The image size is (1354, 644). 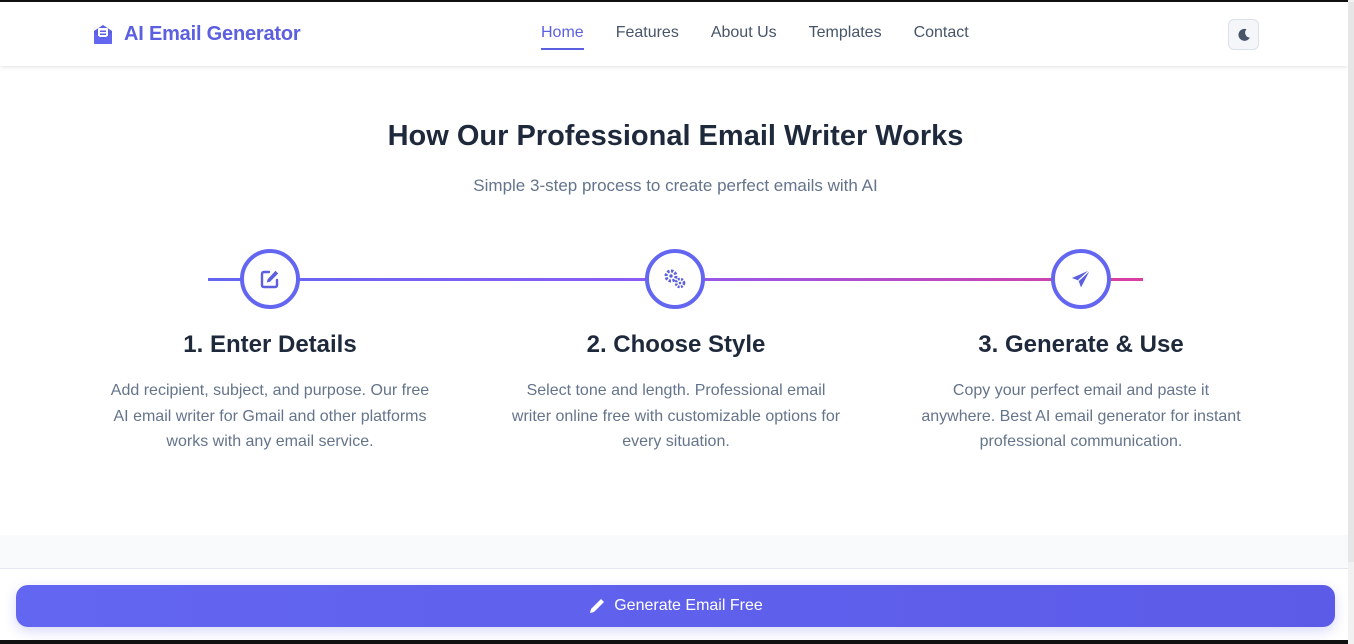 I want to click on step-3-title: 3. Generate & Use, so click(x=1081, y=344).